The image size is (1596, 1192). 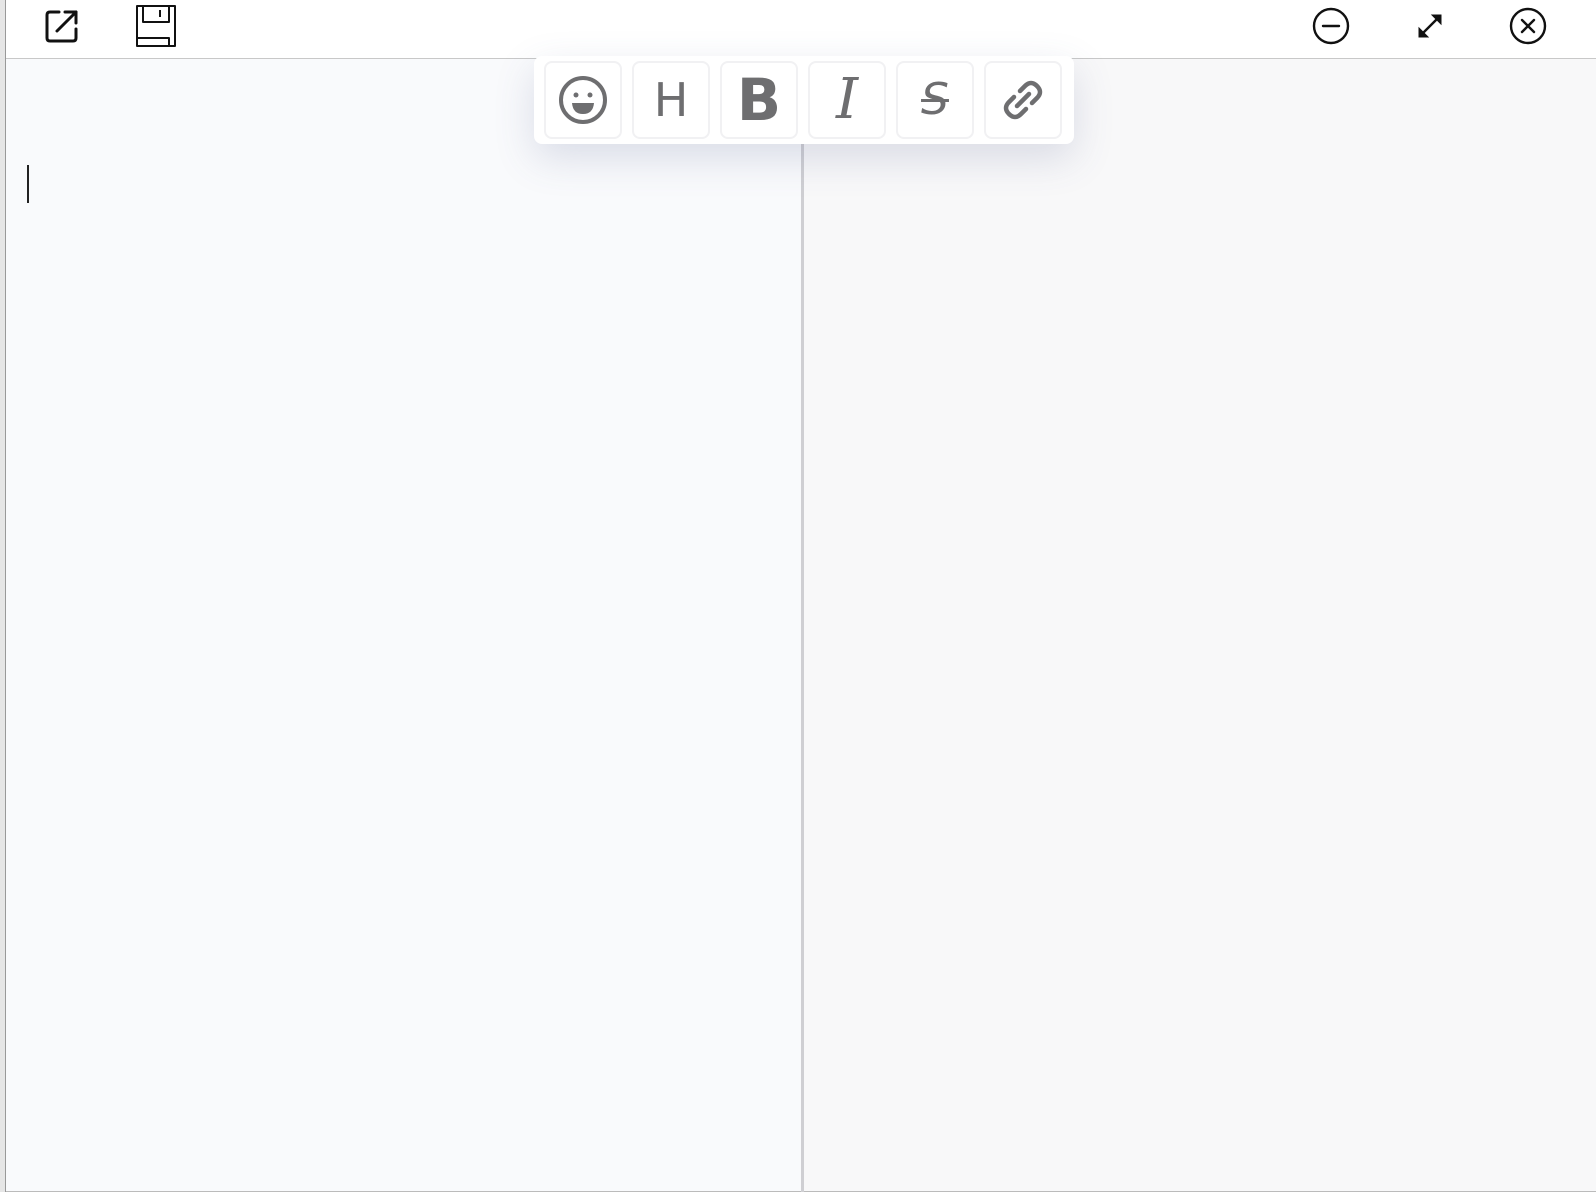 I want to click on top-toolbar, so click(x=801, y=29).